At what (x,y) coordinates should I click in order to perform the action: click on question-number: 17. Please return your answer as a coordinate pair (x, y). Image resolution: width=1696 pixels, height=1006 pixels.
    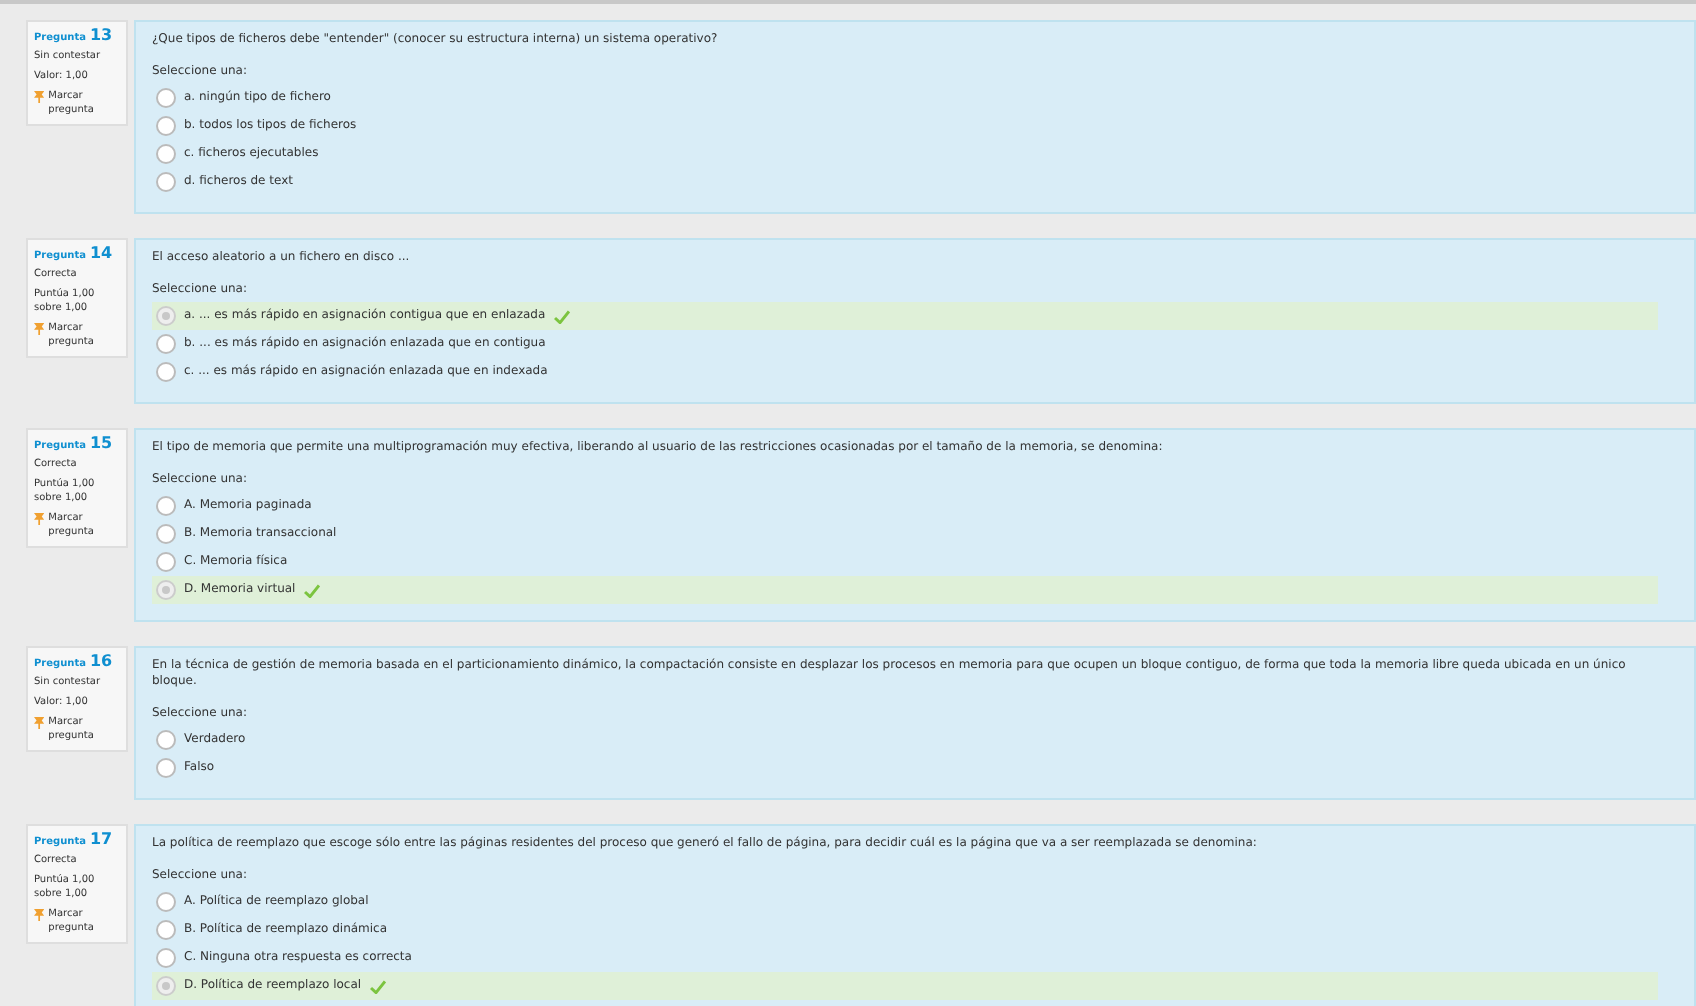
    Looking at the image, I should click on (101, 840).